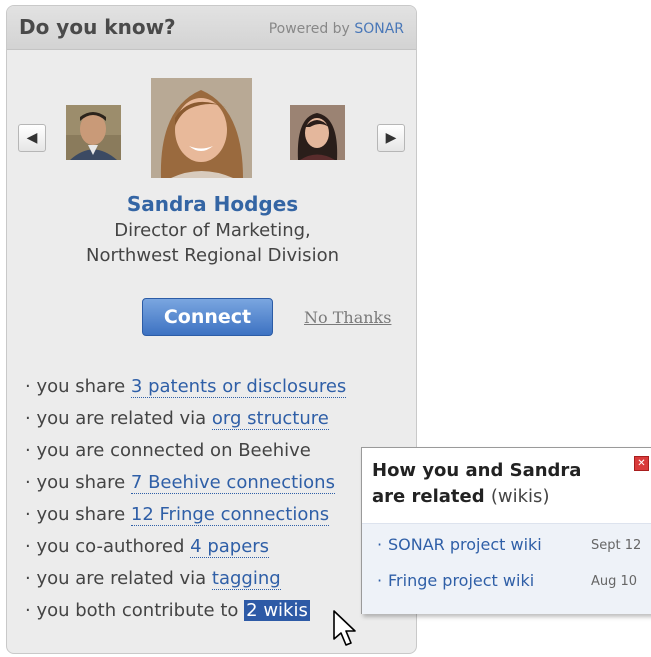 The image size is (651, 657). What do you see at coordinates (230, 547) in the screenshot?
I see `papers-link: 4 papers` at bounding box center [230, 547].